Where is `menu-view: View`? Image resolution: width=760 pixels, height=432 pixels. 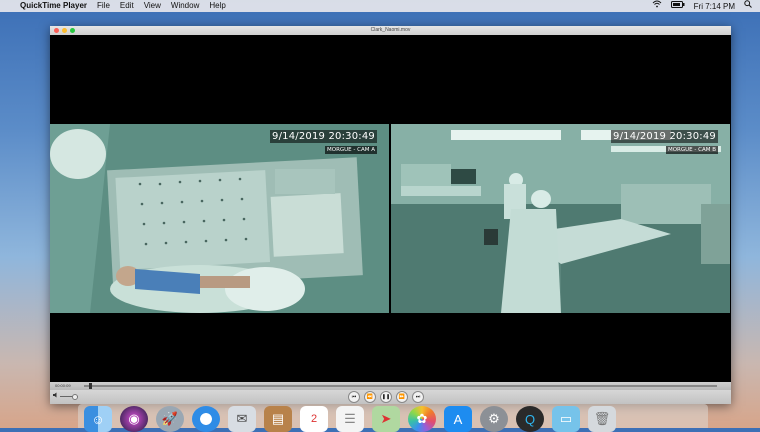 menu-view: View is located at coordinates (152, 6).